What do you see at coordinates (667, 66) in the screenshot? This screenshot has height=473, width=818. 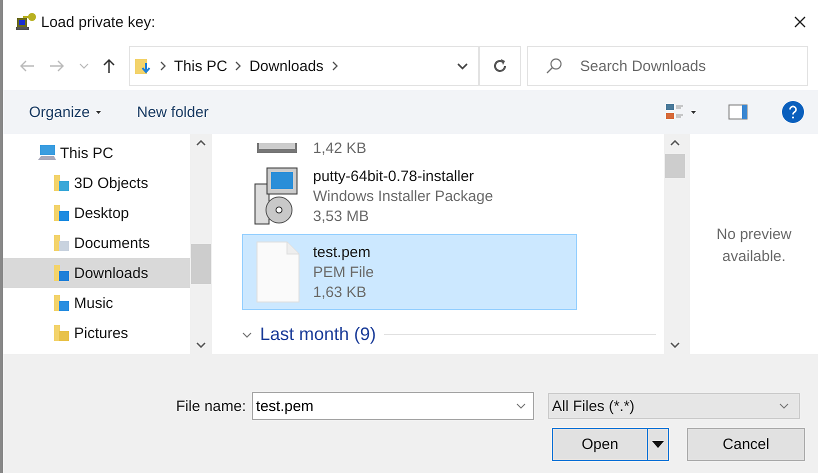 I see `search-field: Search Downloads` at bounding box center [667, 66].